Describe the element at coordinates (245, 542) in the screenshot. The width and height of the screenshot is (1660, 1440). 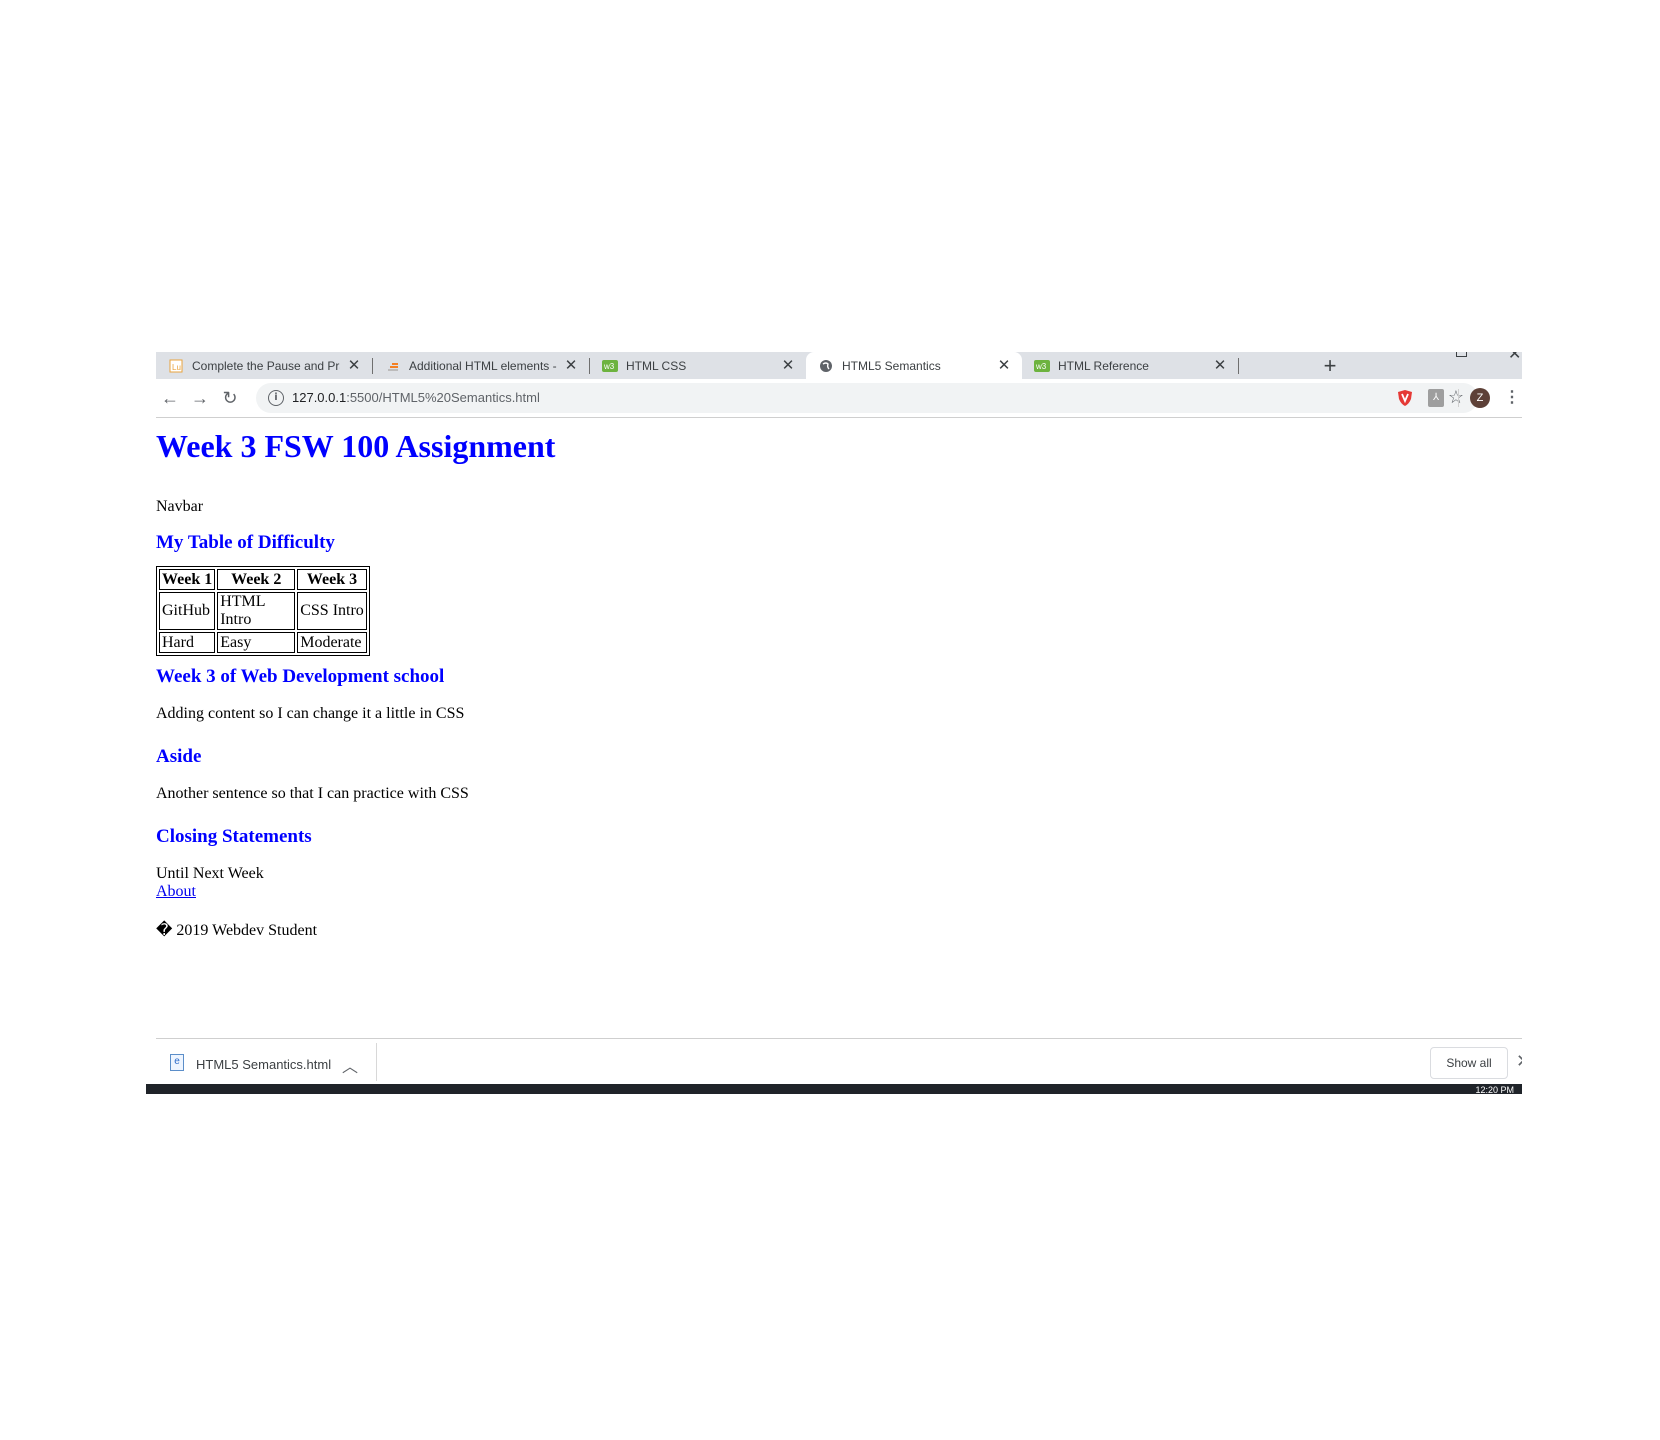
I see `table-heading: My Table of Difficulty` at that location.